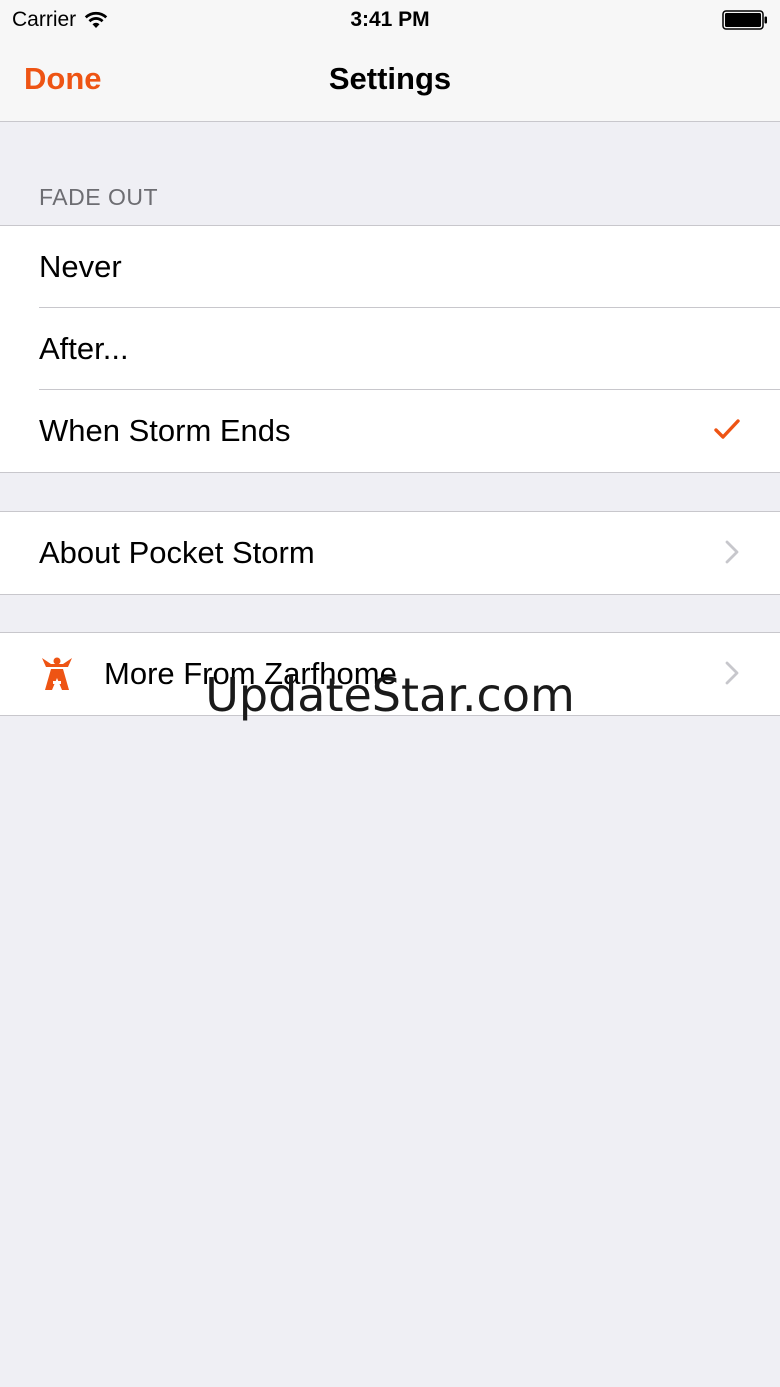 The image size is (780, 1387). I want to click on zarfhome-icon, so click(57, 676).